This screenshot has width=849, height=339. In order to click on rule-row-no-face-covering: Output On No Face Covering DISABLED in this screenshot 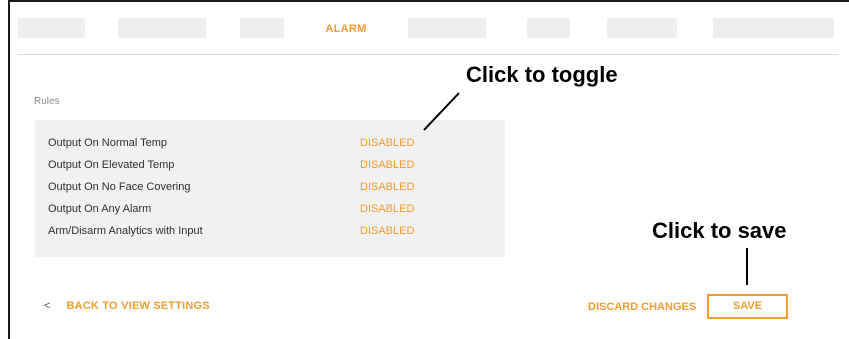, I will do `click(270, 188)`.